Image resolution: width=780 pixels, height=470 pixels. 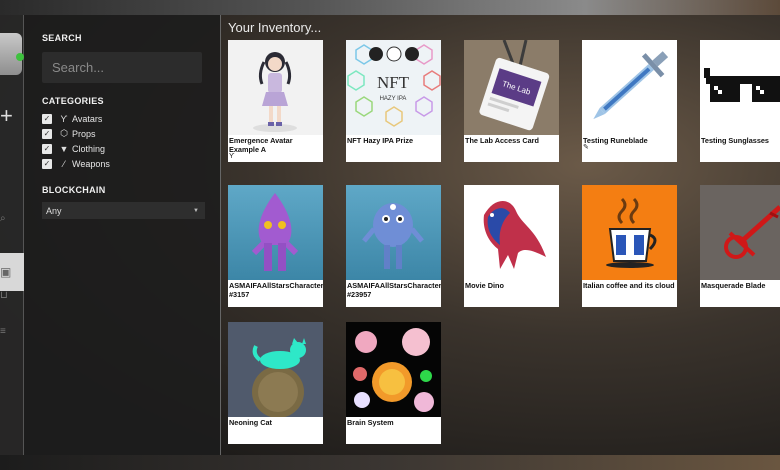 I want to click on item-name: Neoning Cat, so click(x=250, y=422).